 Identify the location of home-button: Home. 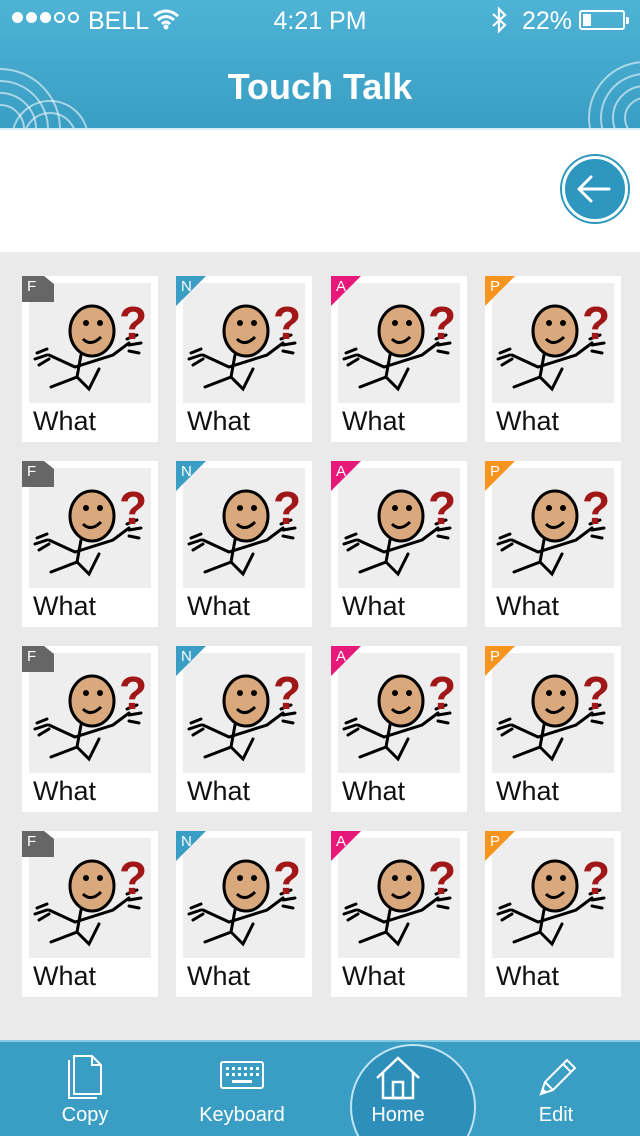
(398, 1089).